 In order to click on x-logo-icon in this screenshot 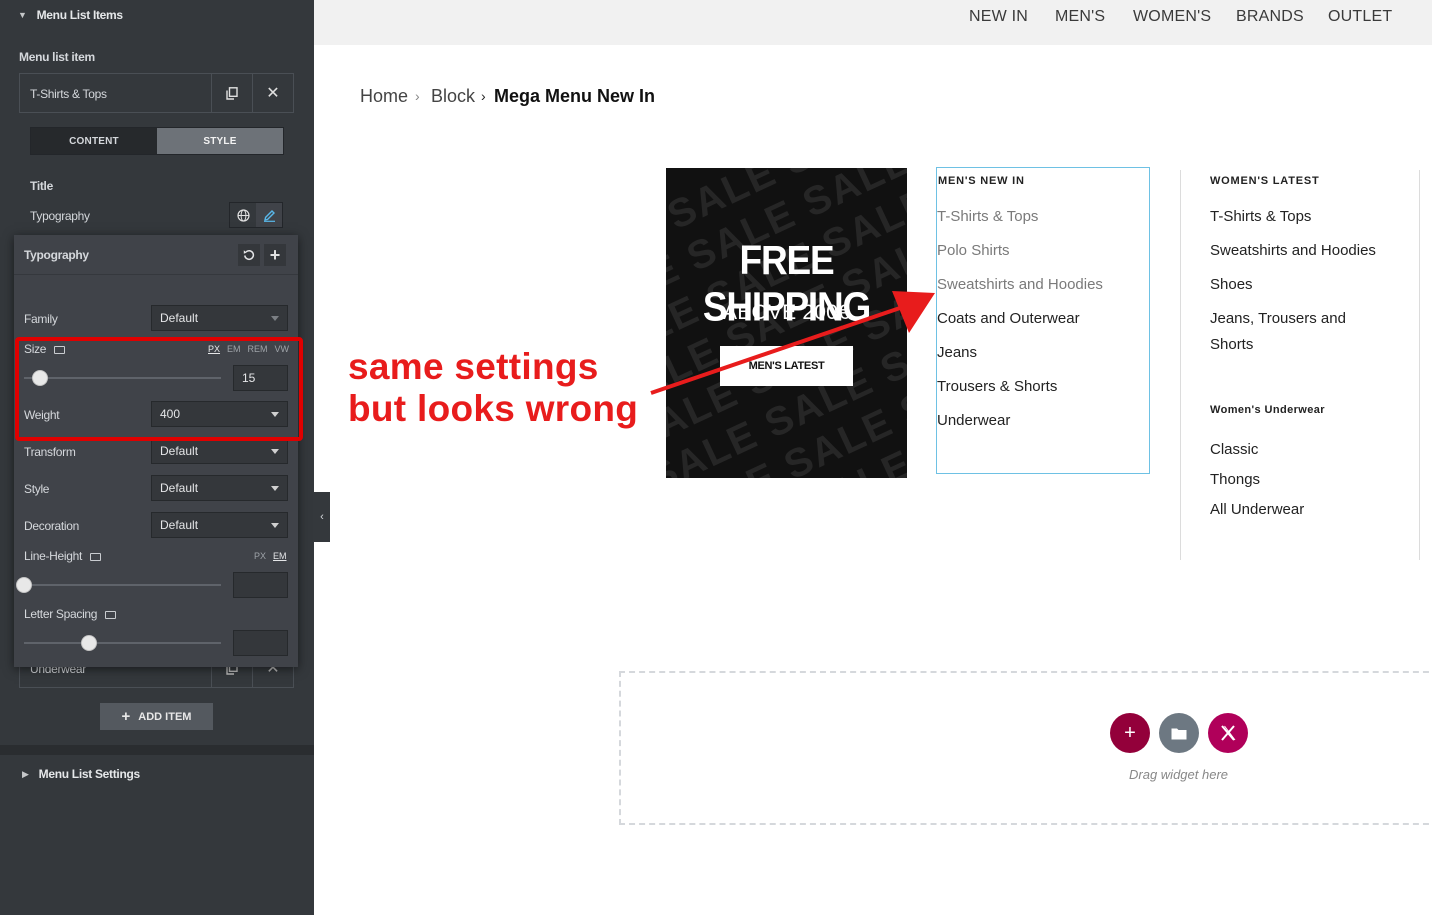, I will do `click(1228, 733)`.